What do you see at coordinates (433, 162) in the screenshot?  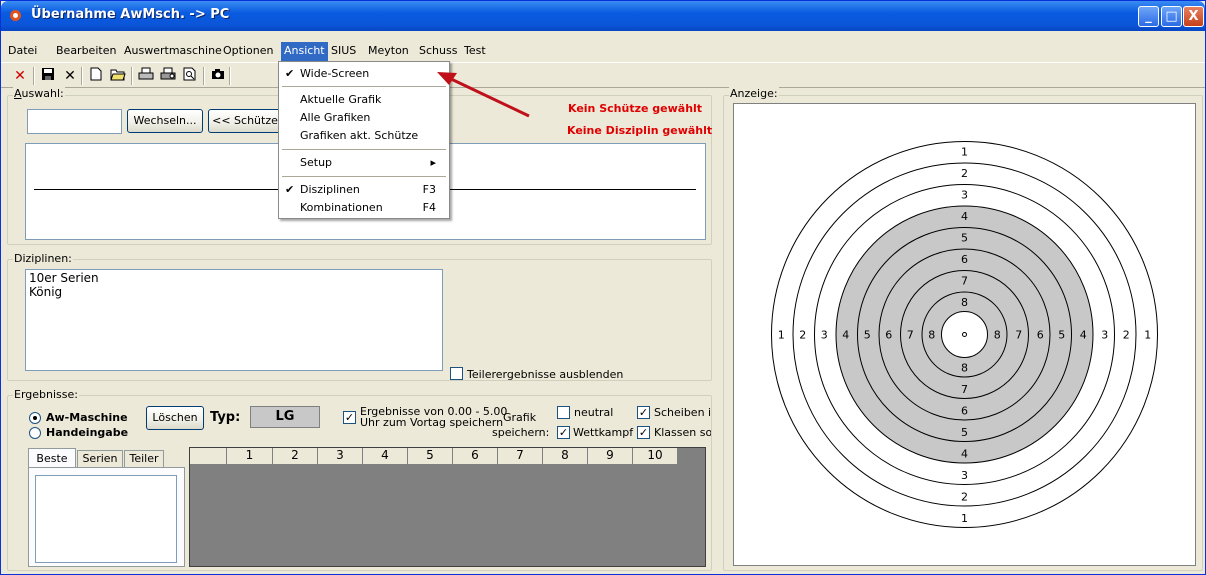 I see `submenu-arrow-icon: ▸` at bounding box center [433, 162].